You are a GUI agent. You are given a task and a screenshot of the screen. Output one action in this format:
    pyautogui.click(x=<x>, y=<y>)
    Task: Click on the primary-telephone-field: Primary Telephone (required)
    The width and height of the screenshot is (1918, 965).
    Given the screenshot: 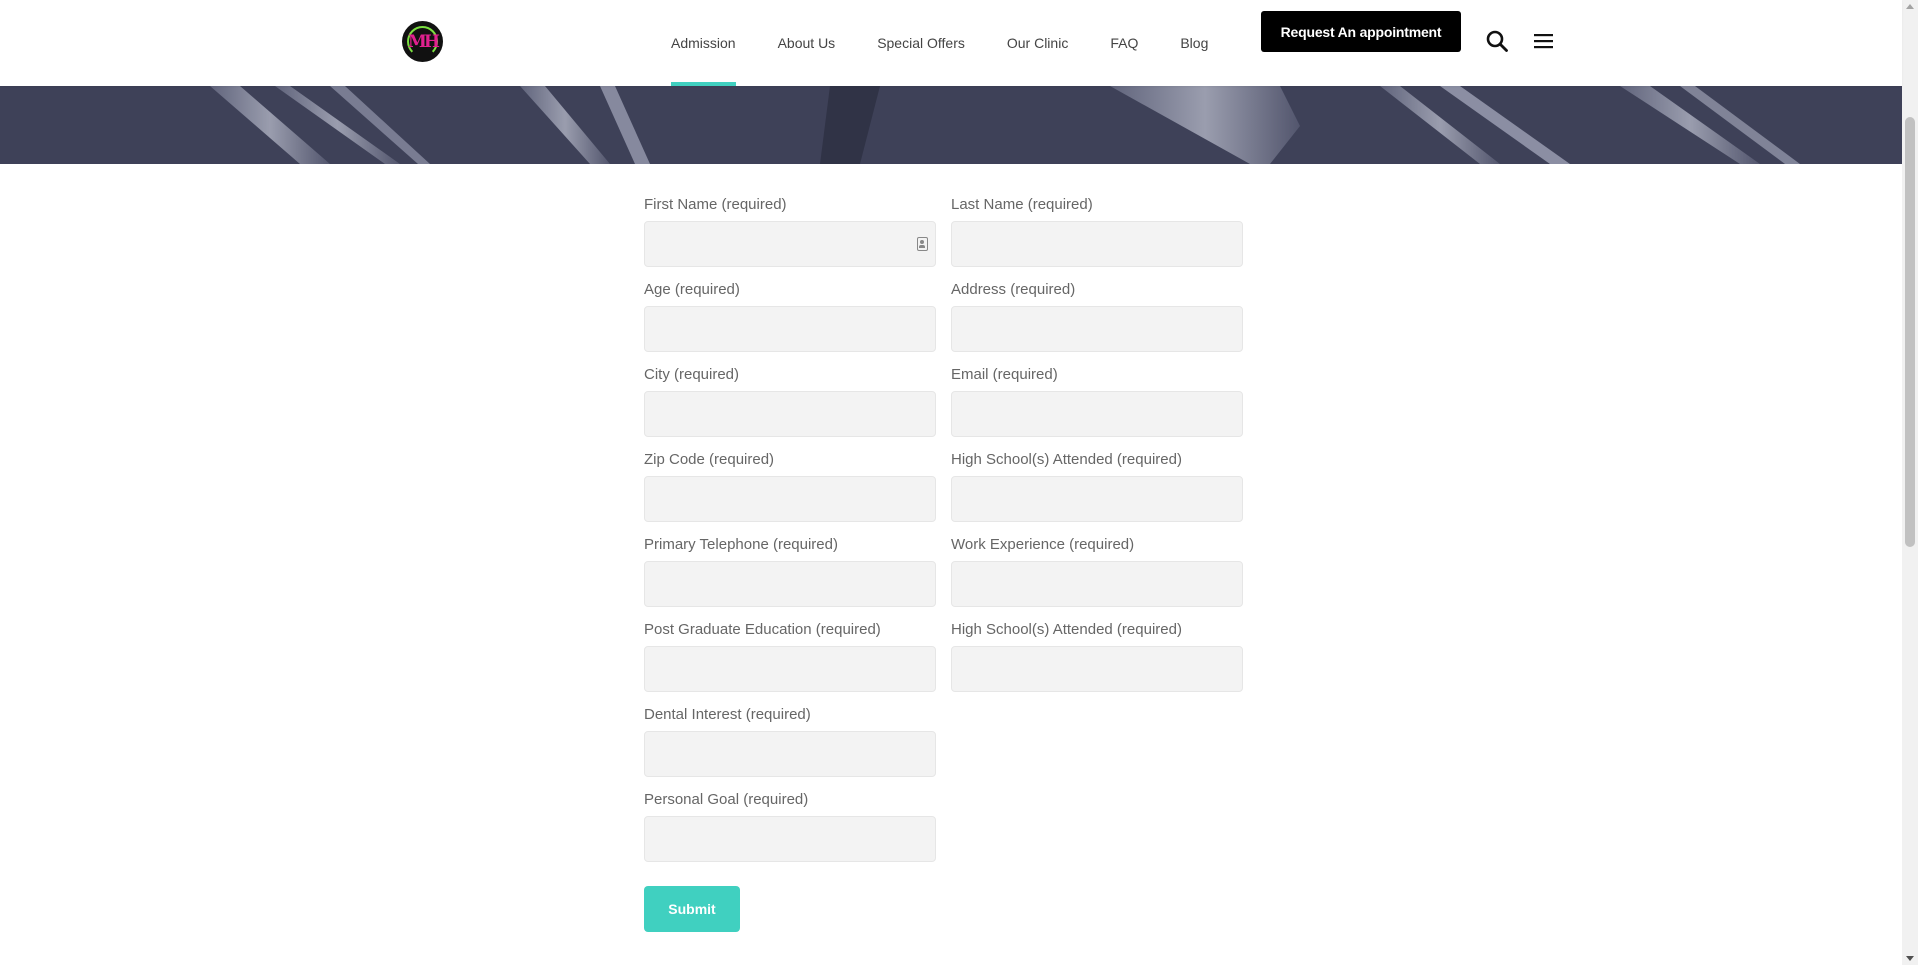 What is the action you would take?
    pyautogui.click(x=790, y=571)
    